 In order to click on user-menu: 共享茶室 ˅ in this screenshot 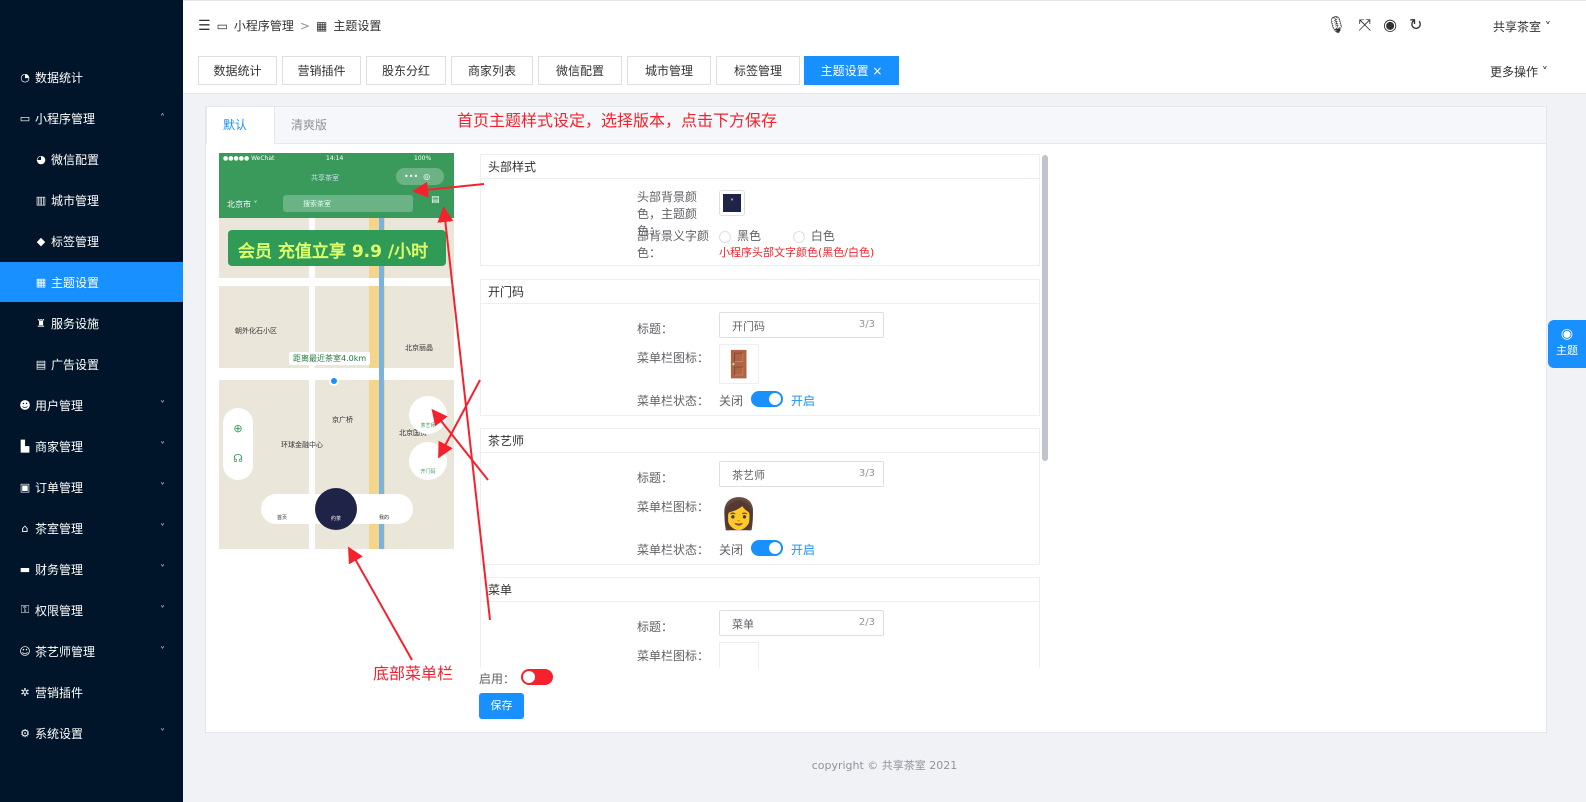, I will do `click(1522, 26)`.